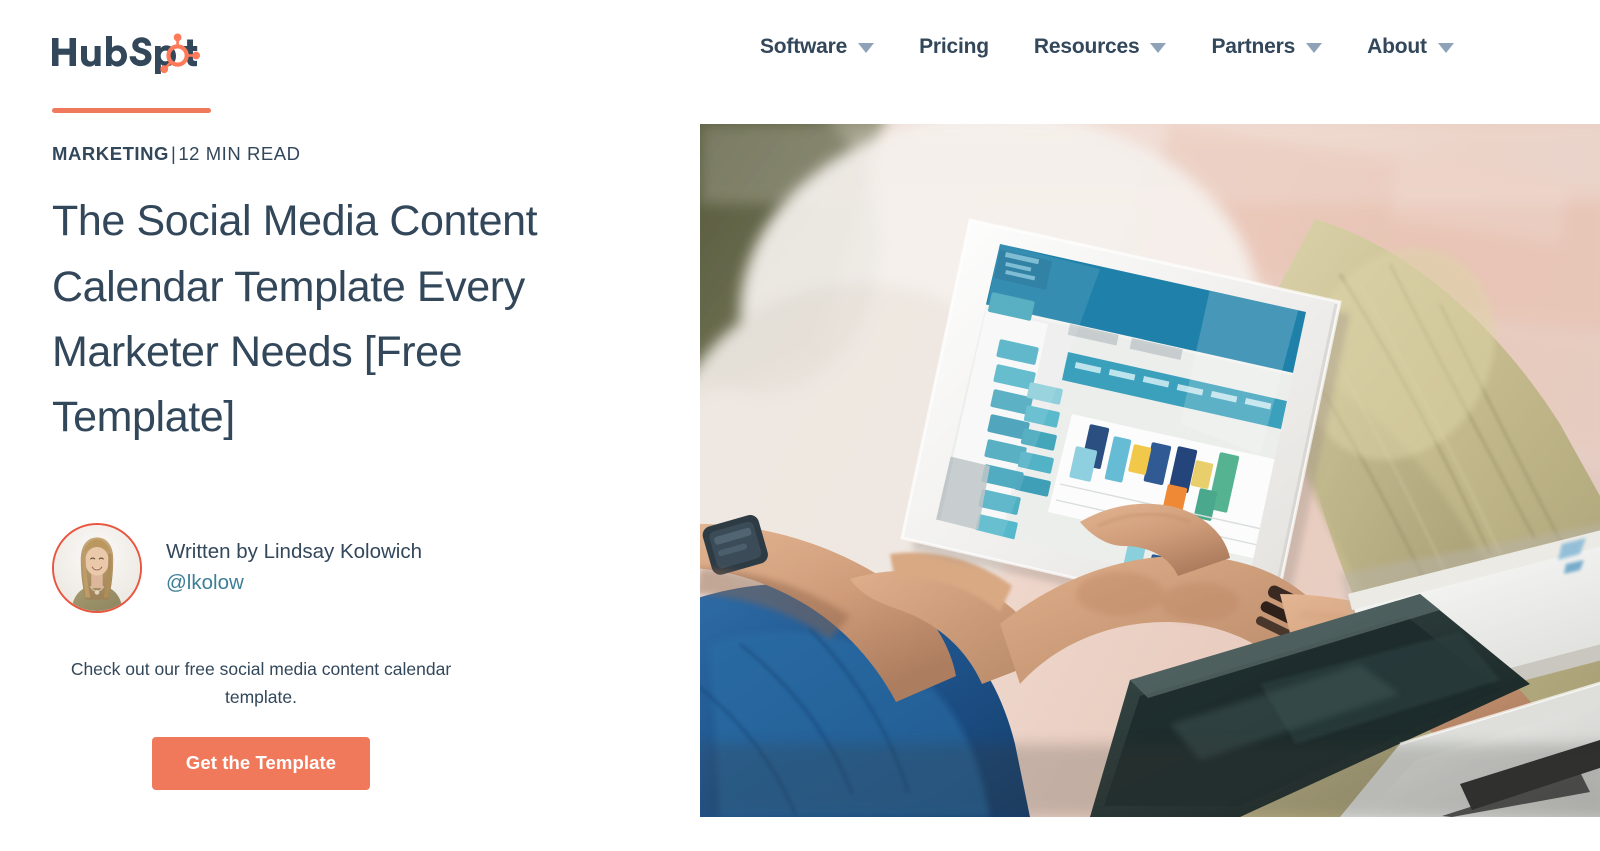 This screenshot has height=851, width=1600. What do you see at coordinates (110, 153) in the screenshot?
I see `article-category: MARKETING` at bounding box center [110, 153].